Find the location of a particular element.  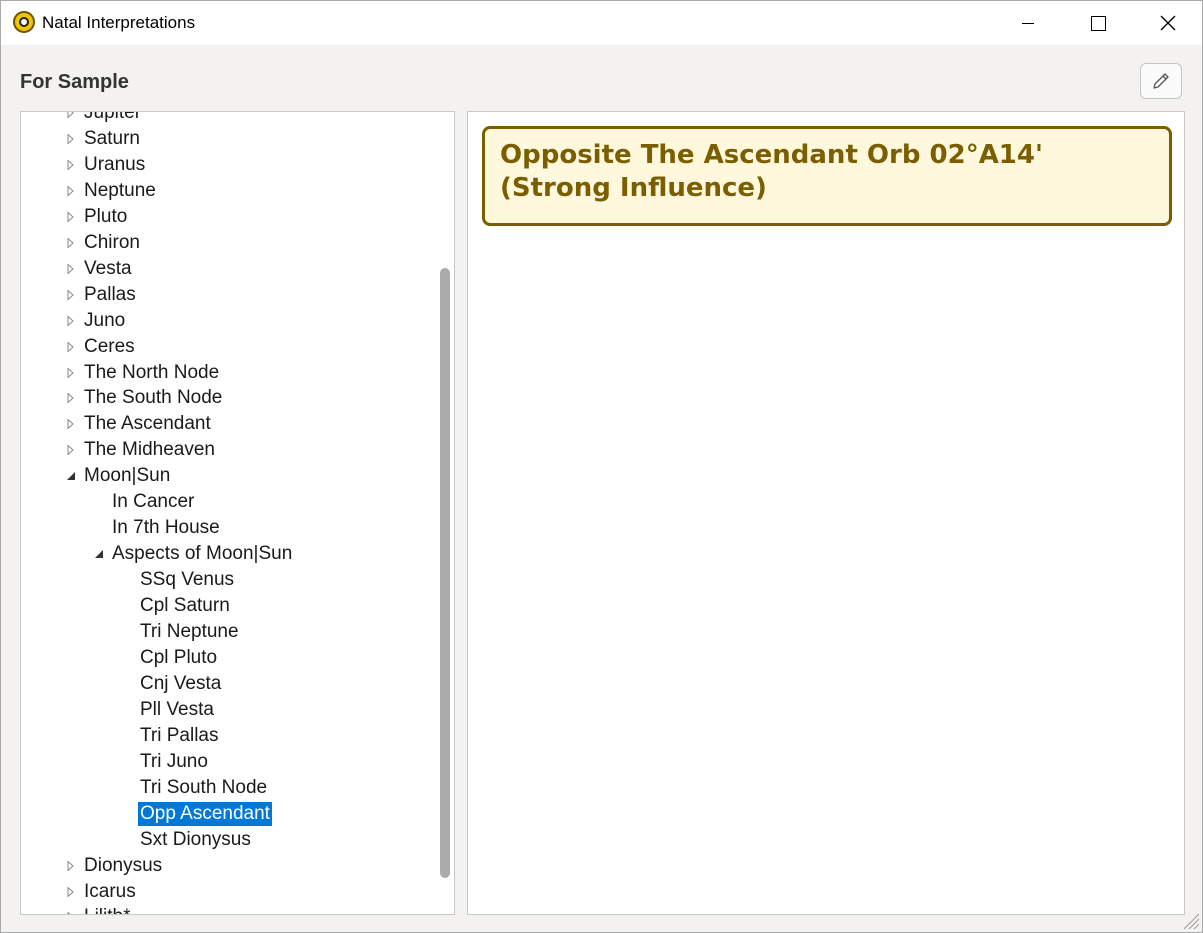

tree-item: Cpl Saturn is located at coordinates (185, 606).